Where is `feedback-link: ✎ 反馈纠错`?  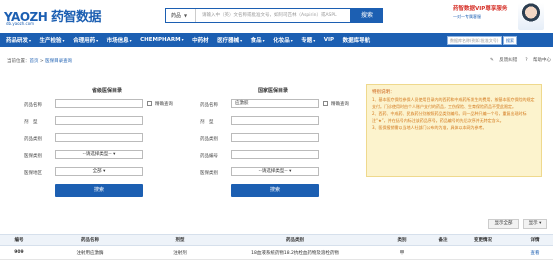 feedback-link: ✎ 反馈纠错 is located at coordinates (501, 60).